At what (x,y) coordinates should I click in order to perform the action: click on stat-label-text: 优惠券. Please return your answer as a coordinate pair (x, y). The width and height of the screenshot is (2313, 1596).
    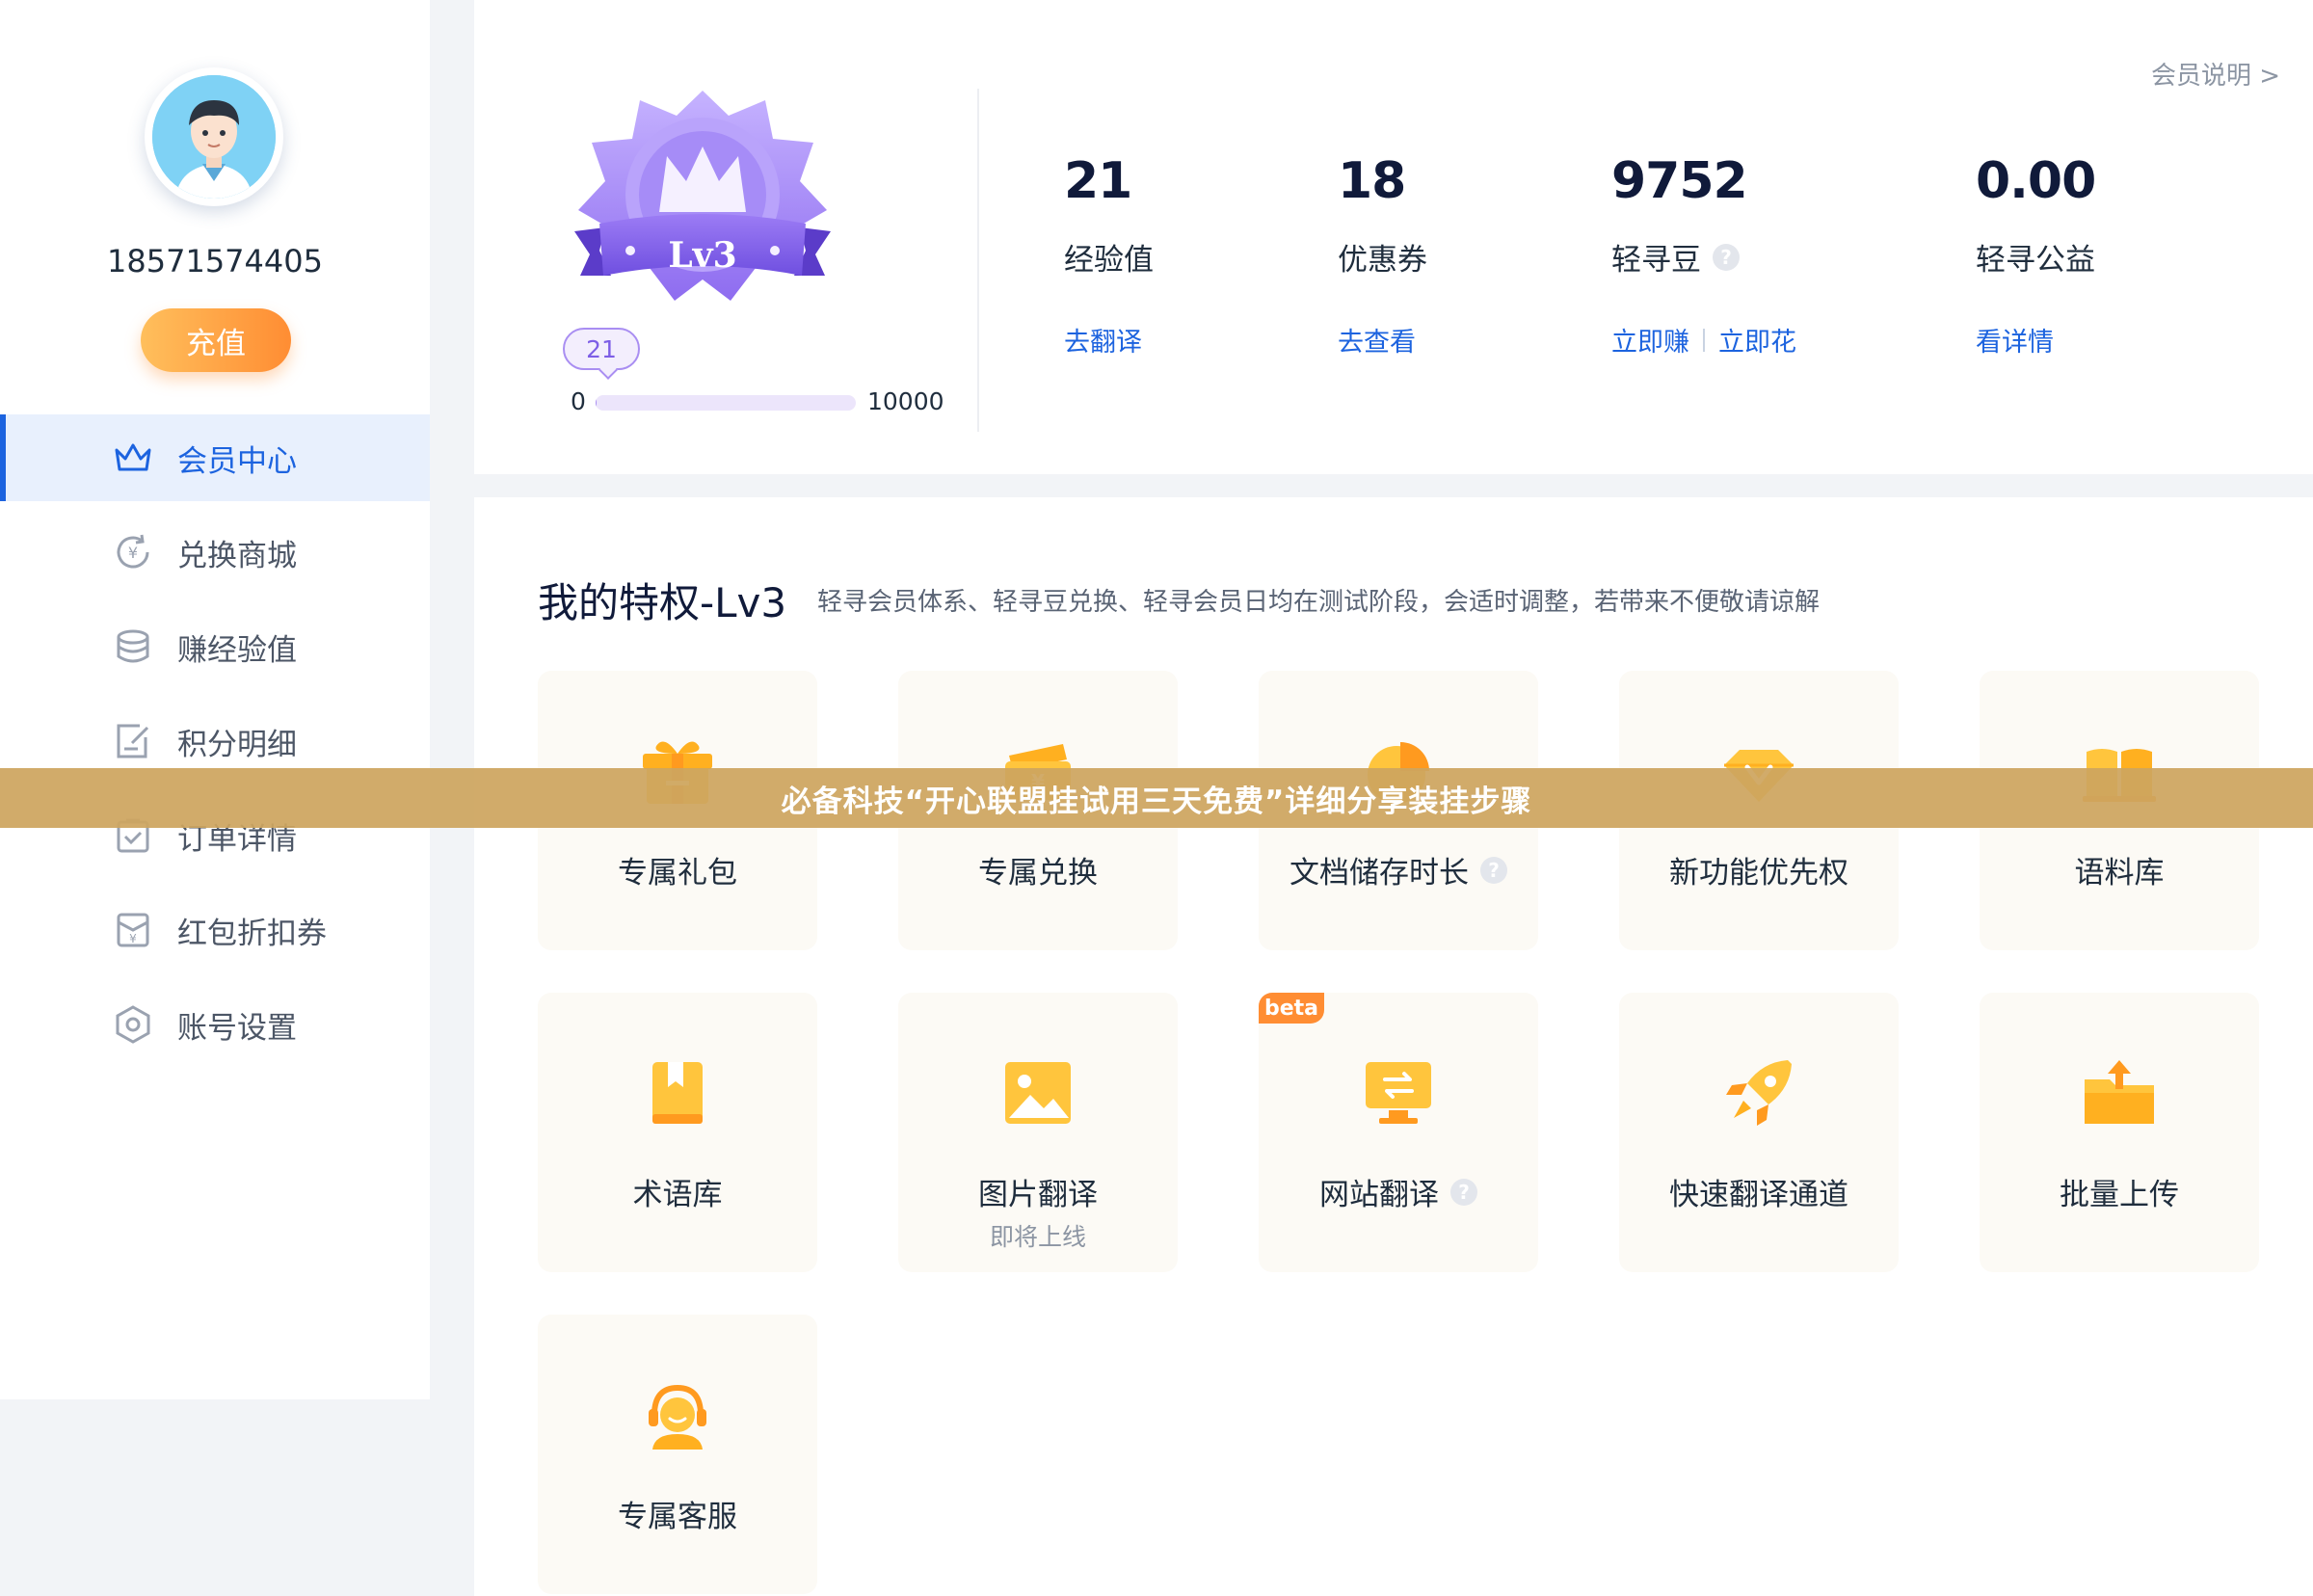
    Looking at the image, I should click on (1382, 260).